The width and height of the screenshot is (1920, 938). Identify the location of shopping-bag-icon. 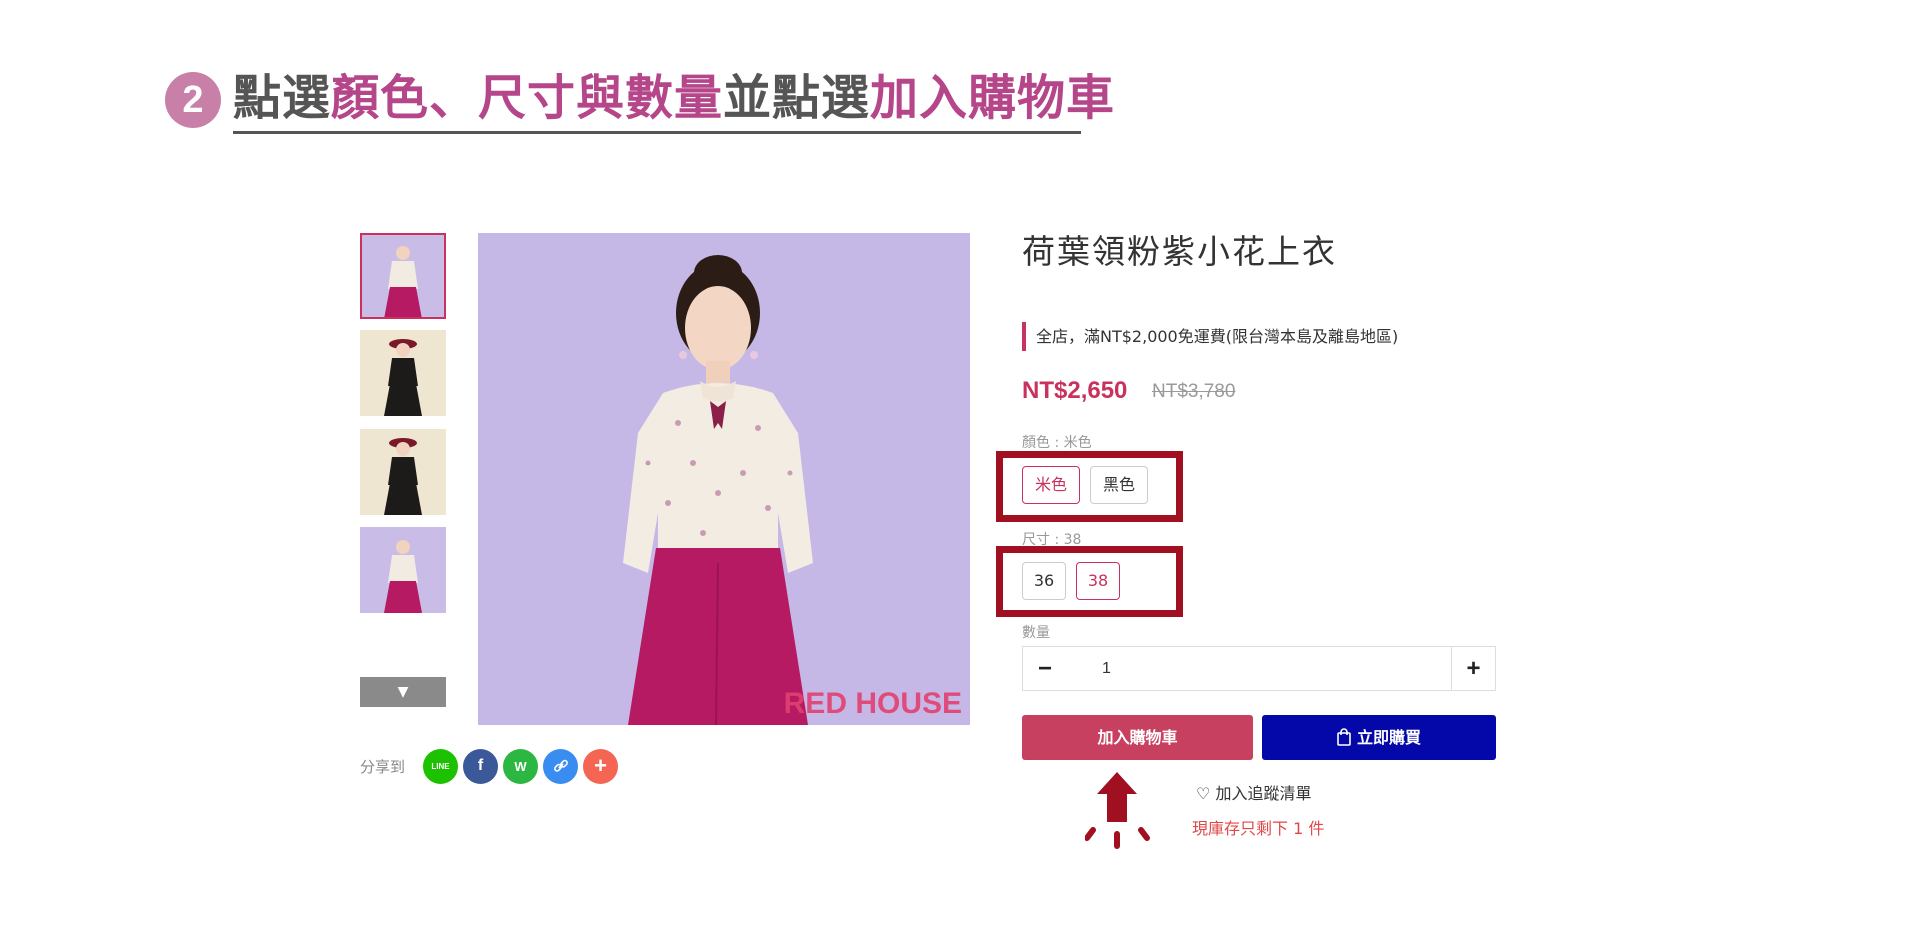
(1344, 736).